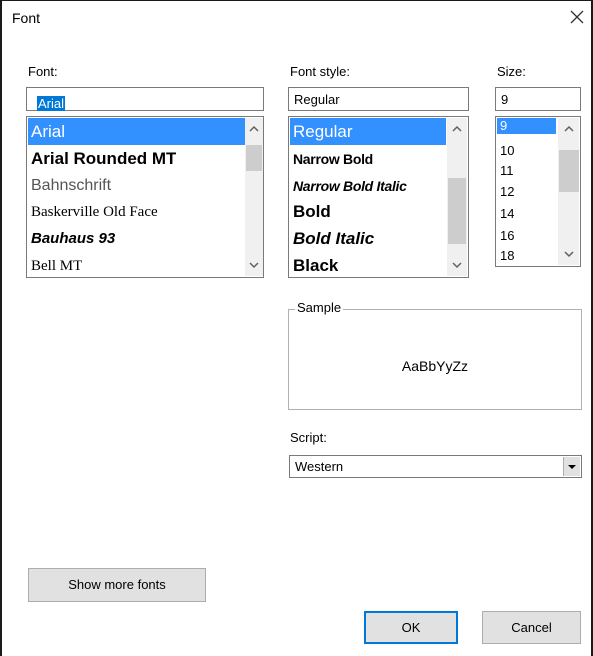 This screenshot has width=593, height=656. What do you see at coordinates (71, 239) in the screenshot?
I see `list-item: Bauhaus 93` at bounding box center [71, 239].